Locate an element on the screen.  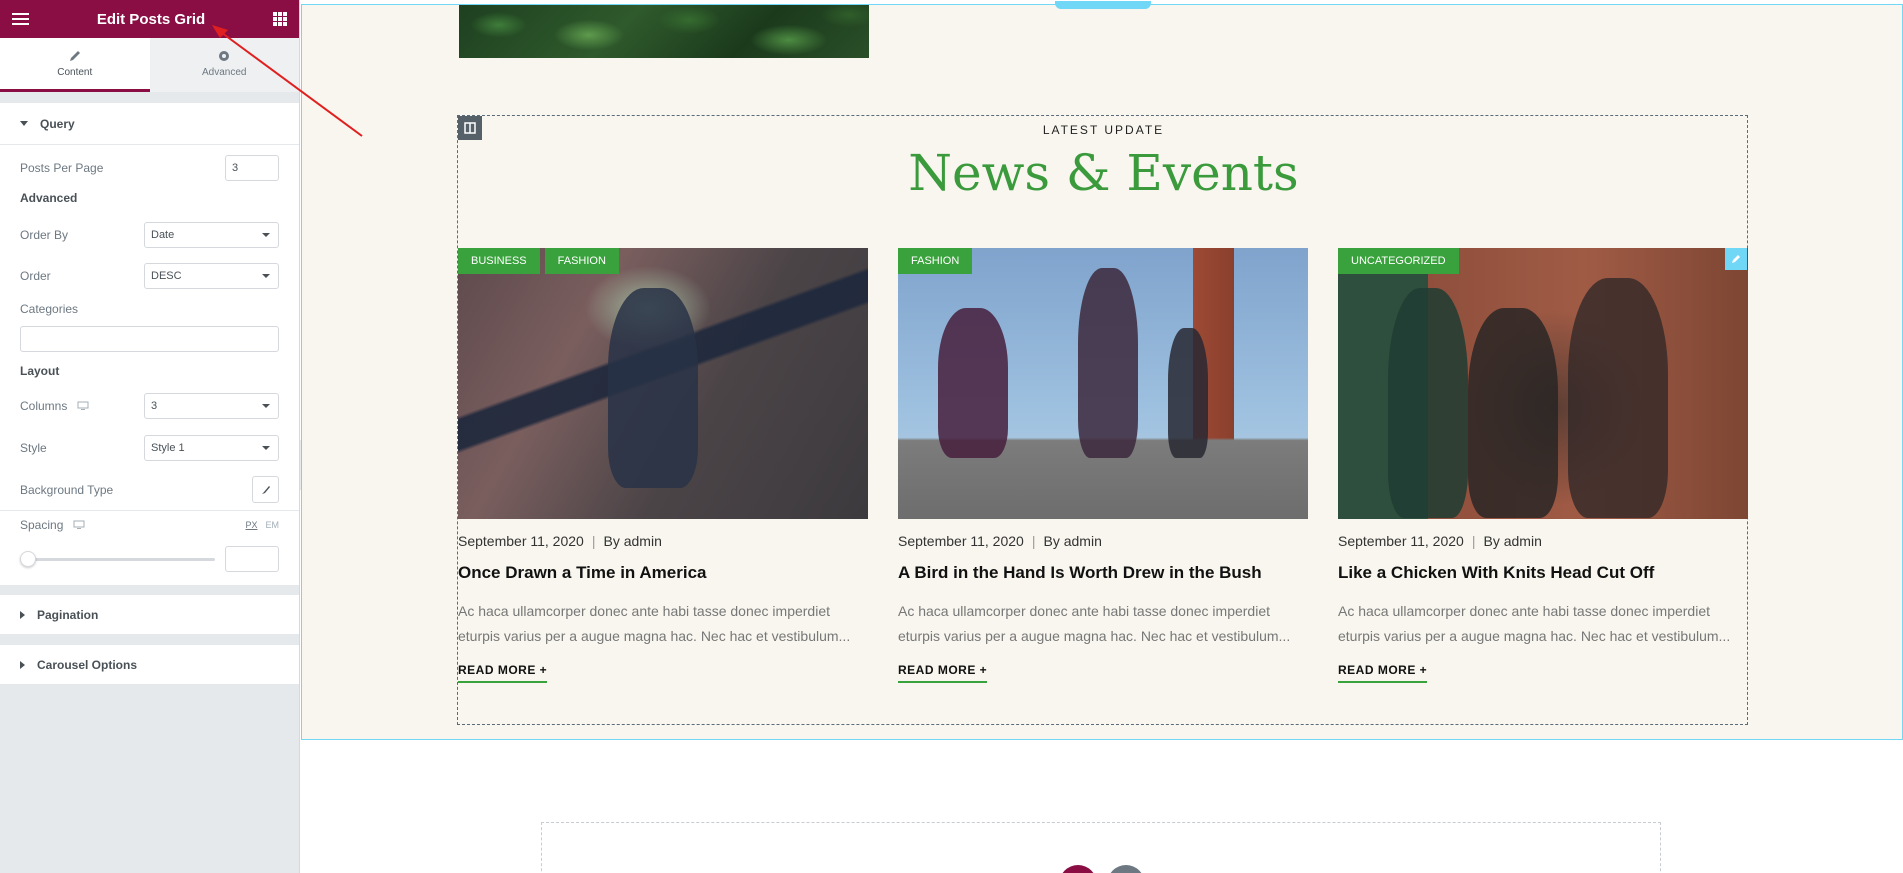
order-by-select: Date is located at coordinates (211, 235).